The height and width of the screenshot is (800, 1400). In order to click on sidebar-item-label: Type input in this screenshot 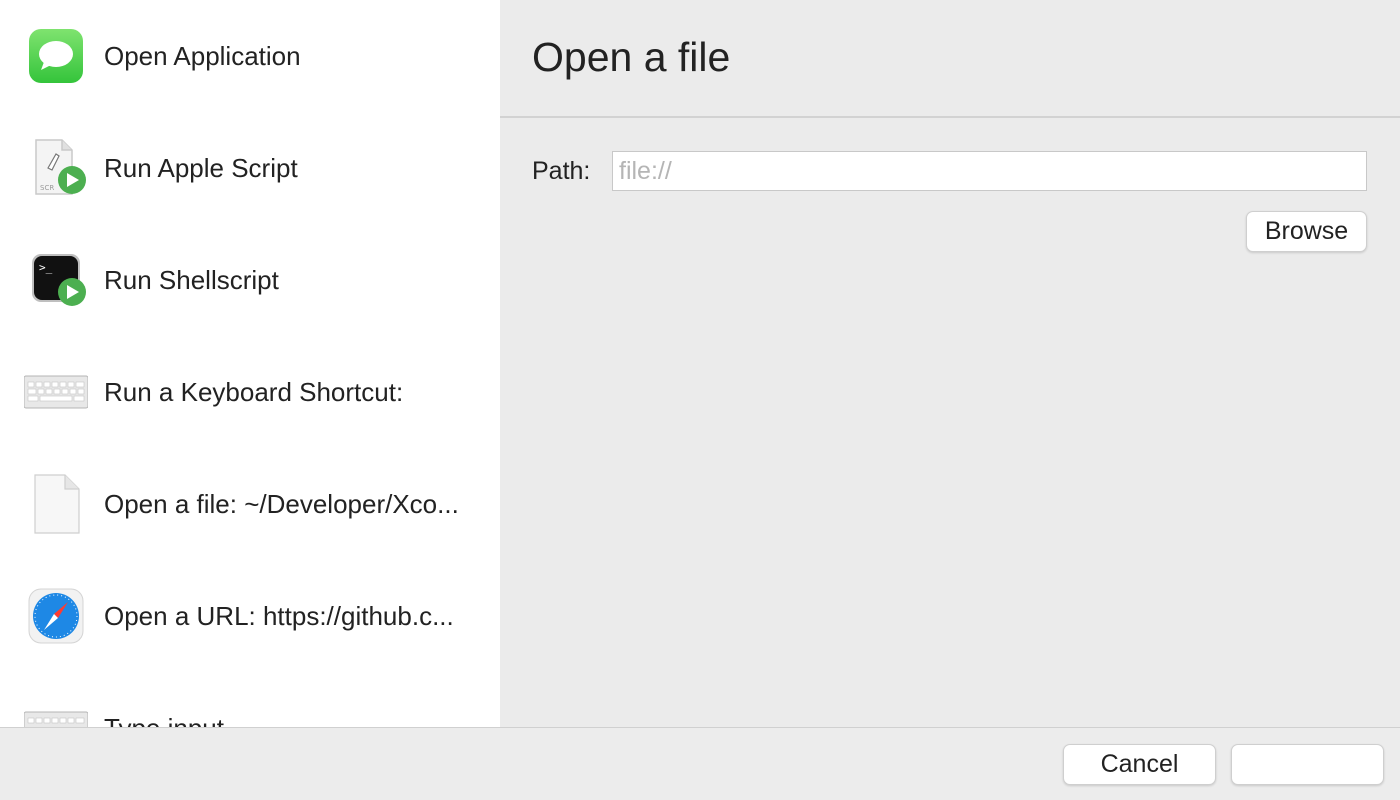, I will do `click(287, 720)`.